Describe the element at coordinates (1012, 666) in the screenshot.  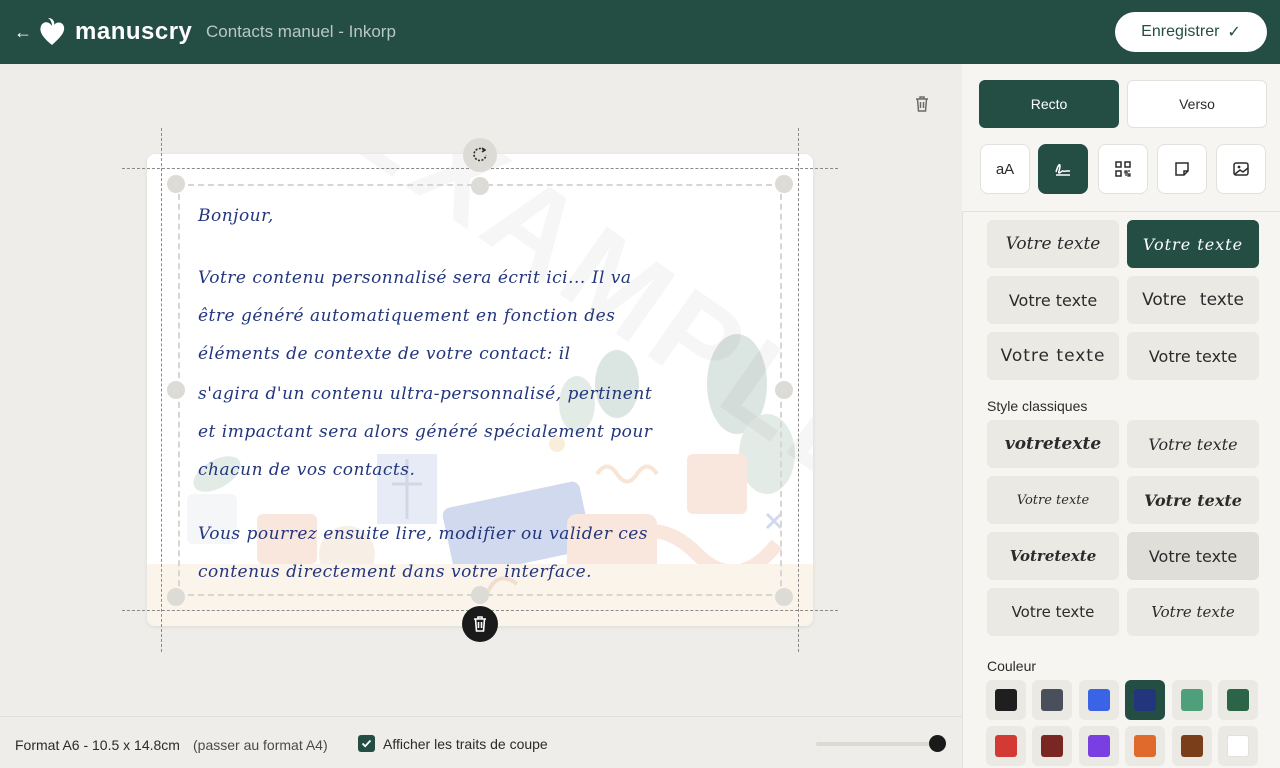
I see `color-title: Couleur` at that location.